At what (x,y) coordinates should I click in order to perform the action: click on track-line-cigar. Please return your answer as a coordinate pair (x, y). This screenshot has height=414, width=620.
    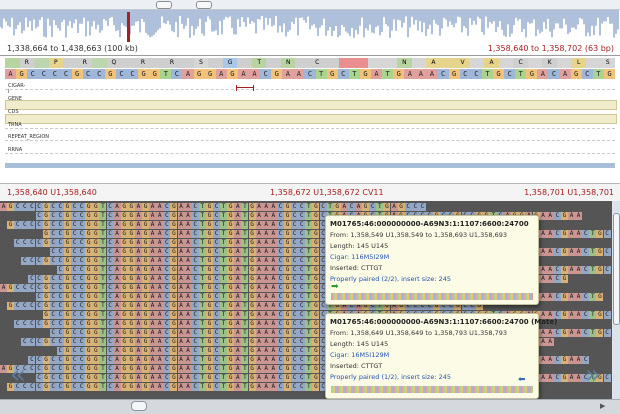
    Looking at the image, I should click on (310, 89).